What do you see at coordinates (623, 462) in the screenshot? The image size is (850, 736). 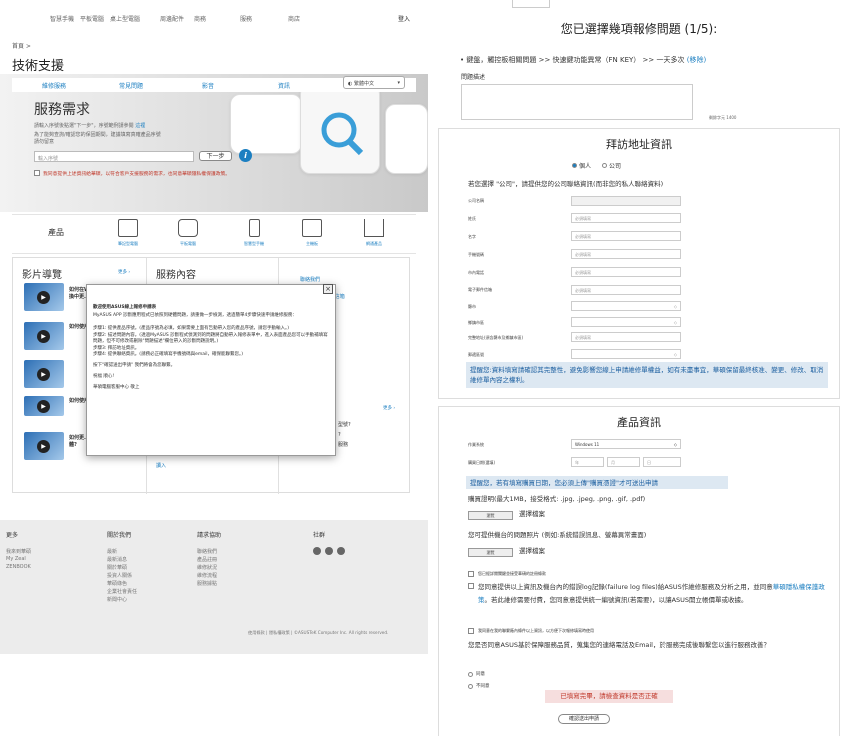 I see `month-select: 月` at bounding box center [623, 462].